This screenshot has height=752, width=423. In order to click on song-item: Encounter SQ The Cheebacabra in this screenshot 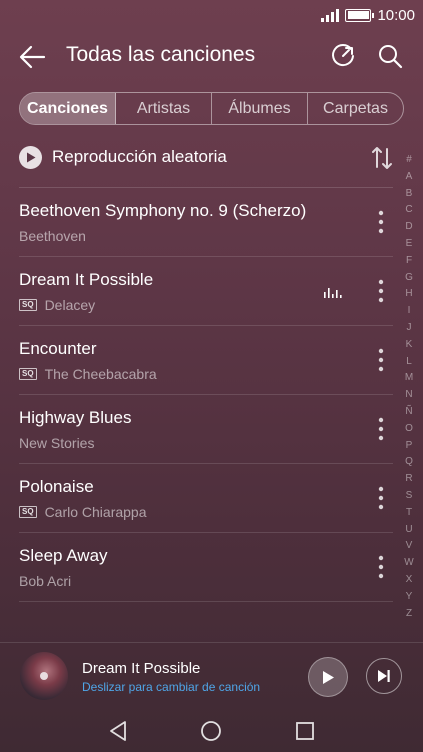, I will do `click(206, 360)`.